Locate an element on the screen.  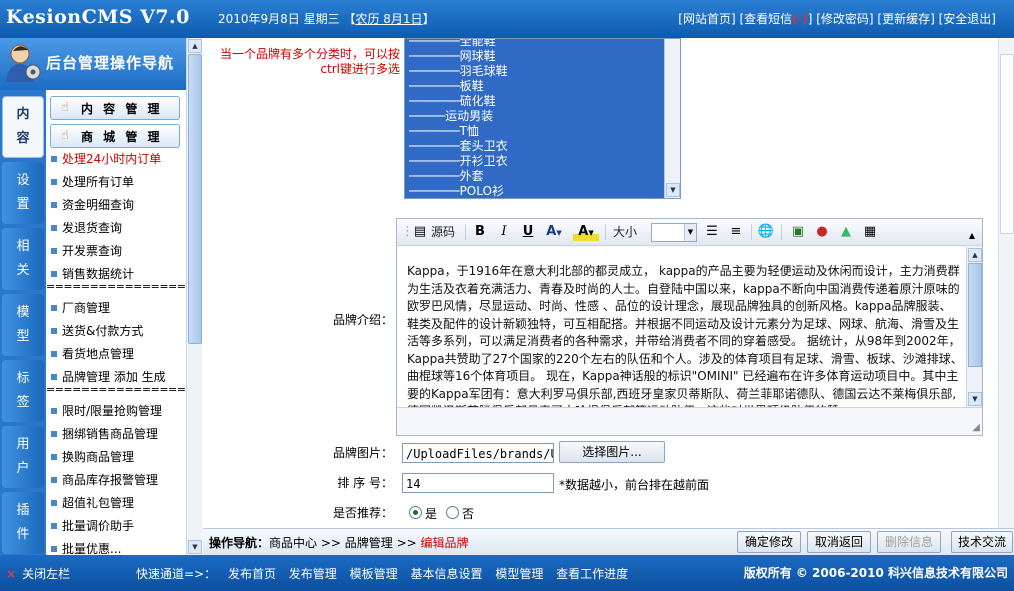
vtab-6: 插件 is located at coordinates (23, 523).